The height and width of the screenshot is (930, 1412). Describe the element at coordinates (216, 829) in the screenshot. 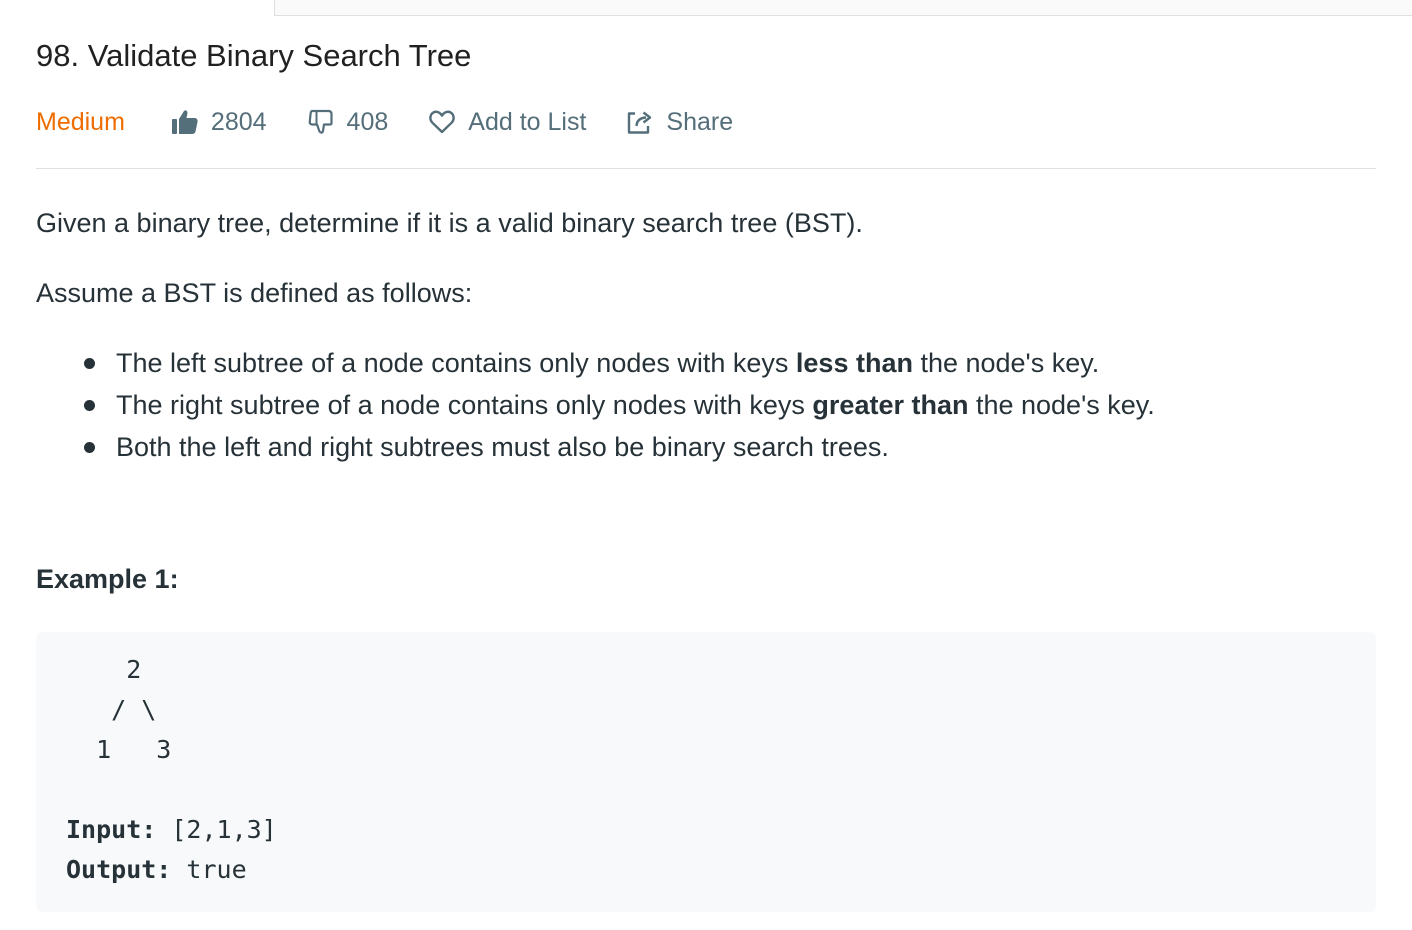

I see `input-value: [2,1,3]` at that location.